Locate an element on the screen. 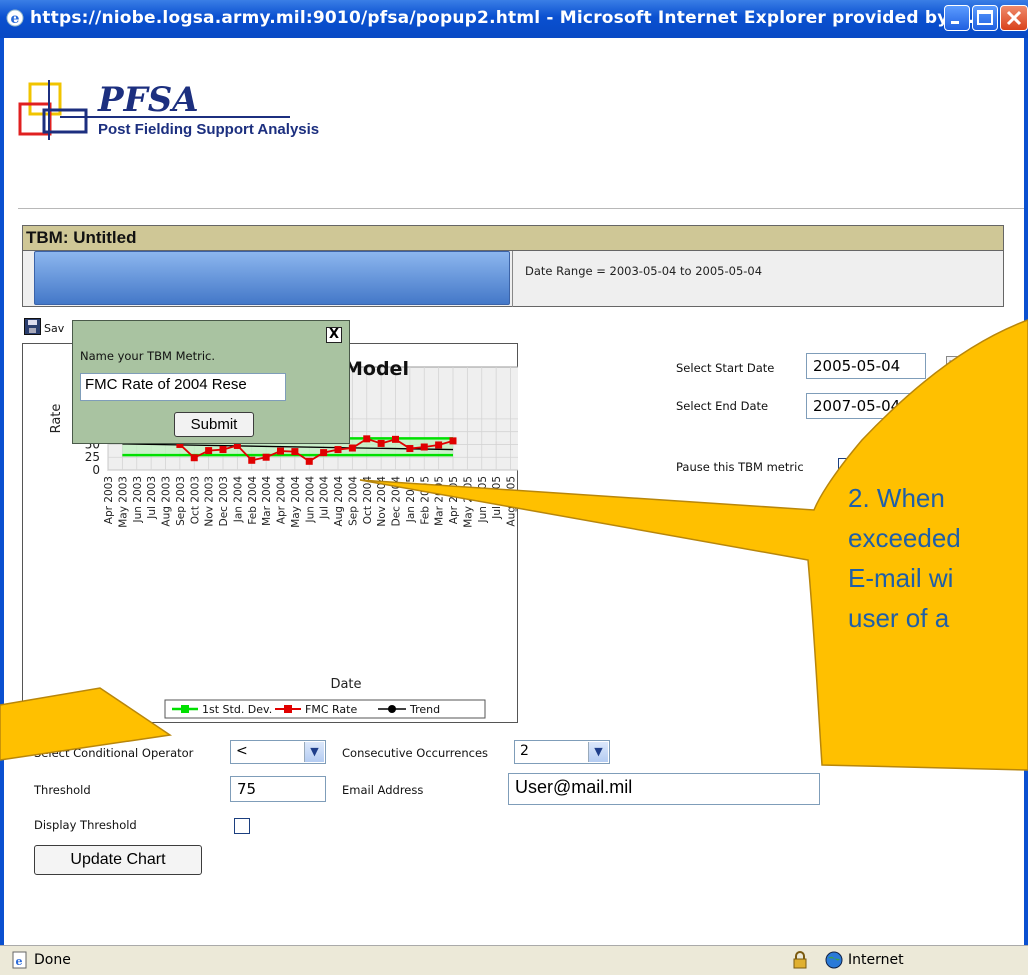 The width and height of the screenshot is (1028, 975). callout-line: E-mail wi is located at coordinates (901, 578).